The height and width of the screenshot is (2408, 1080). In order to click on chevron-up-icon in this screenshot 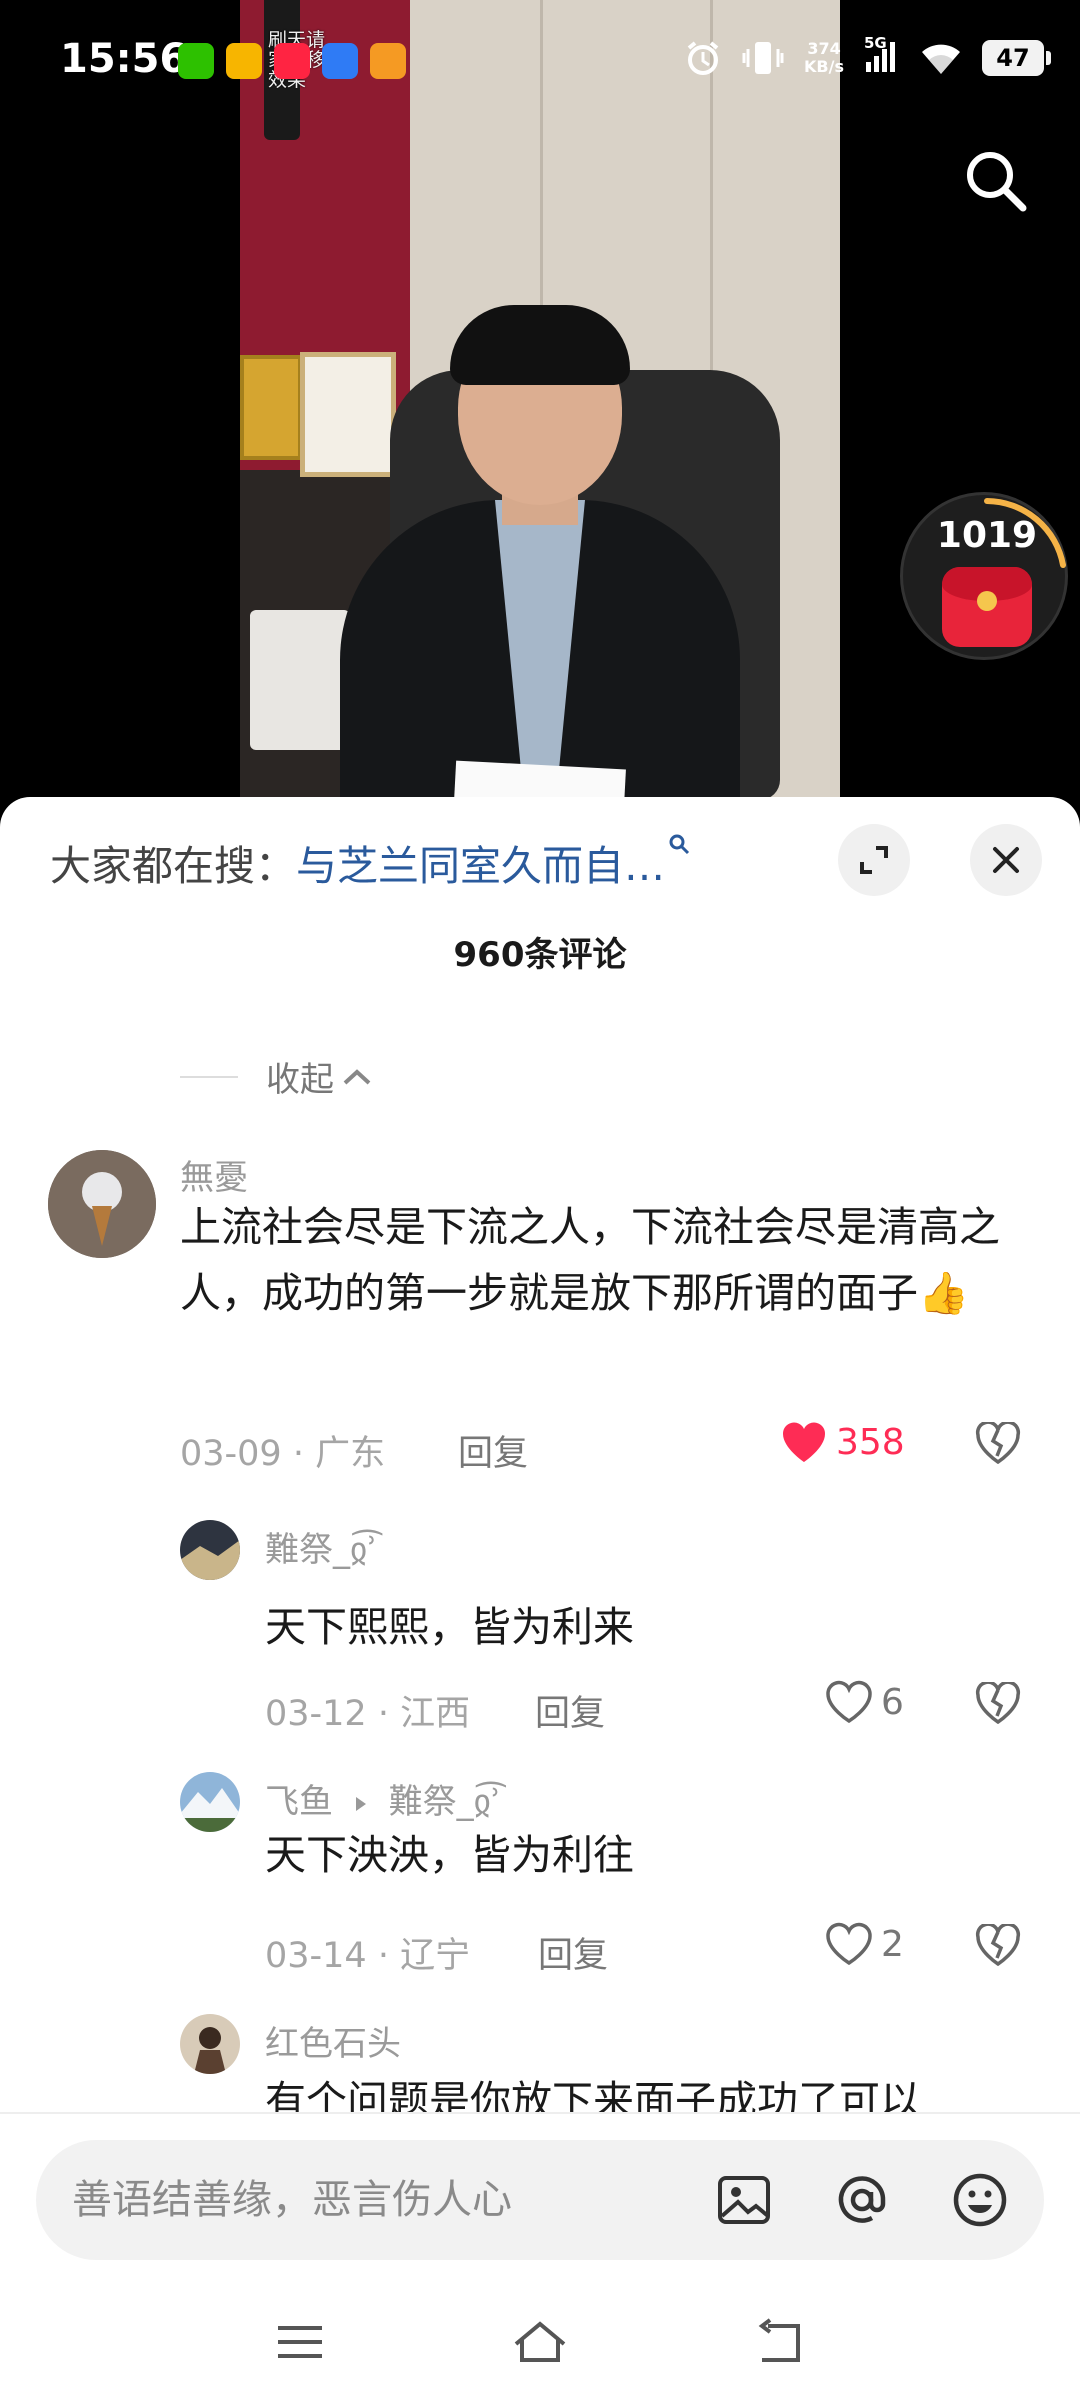, I will do `click(357, 1076)`.